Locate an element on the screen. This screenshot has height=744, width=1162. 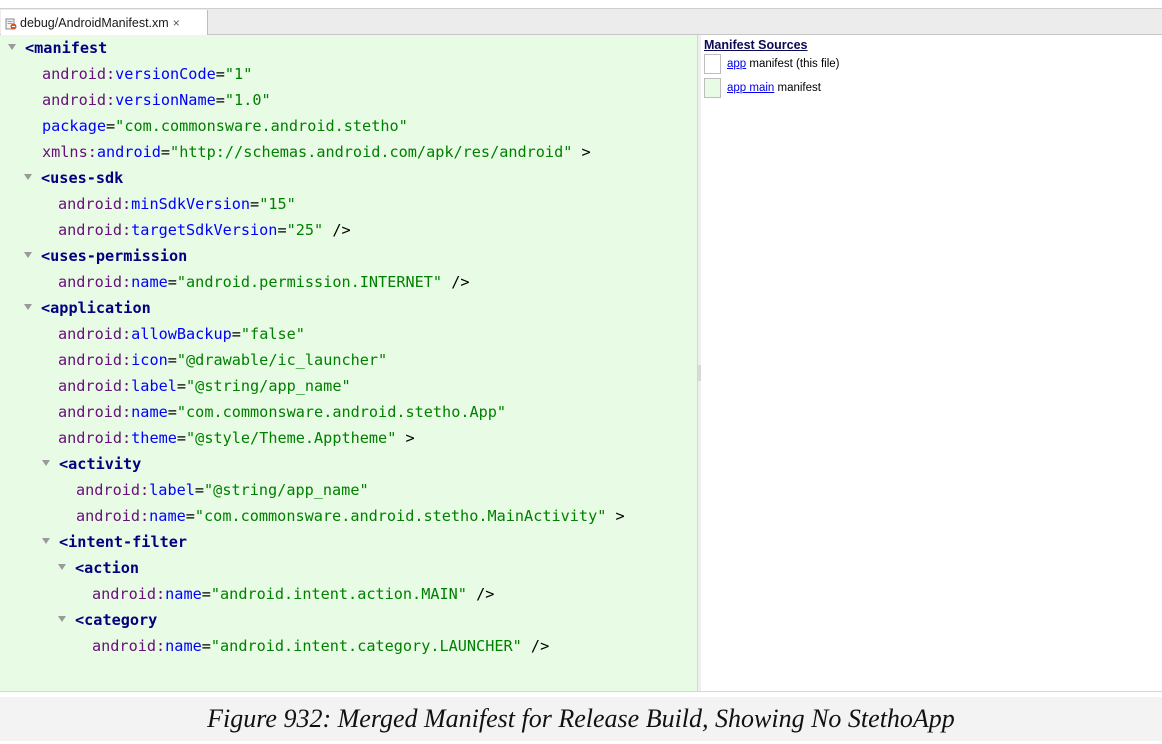
code-token: "25" is located at coordinates (305, 230).